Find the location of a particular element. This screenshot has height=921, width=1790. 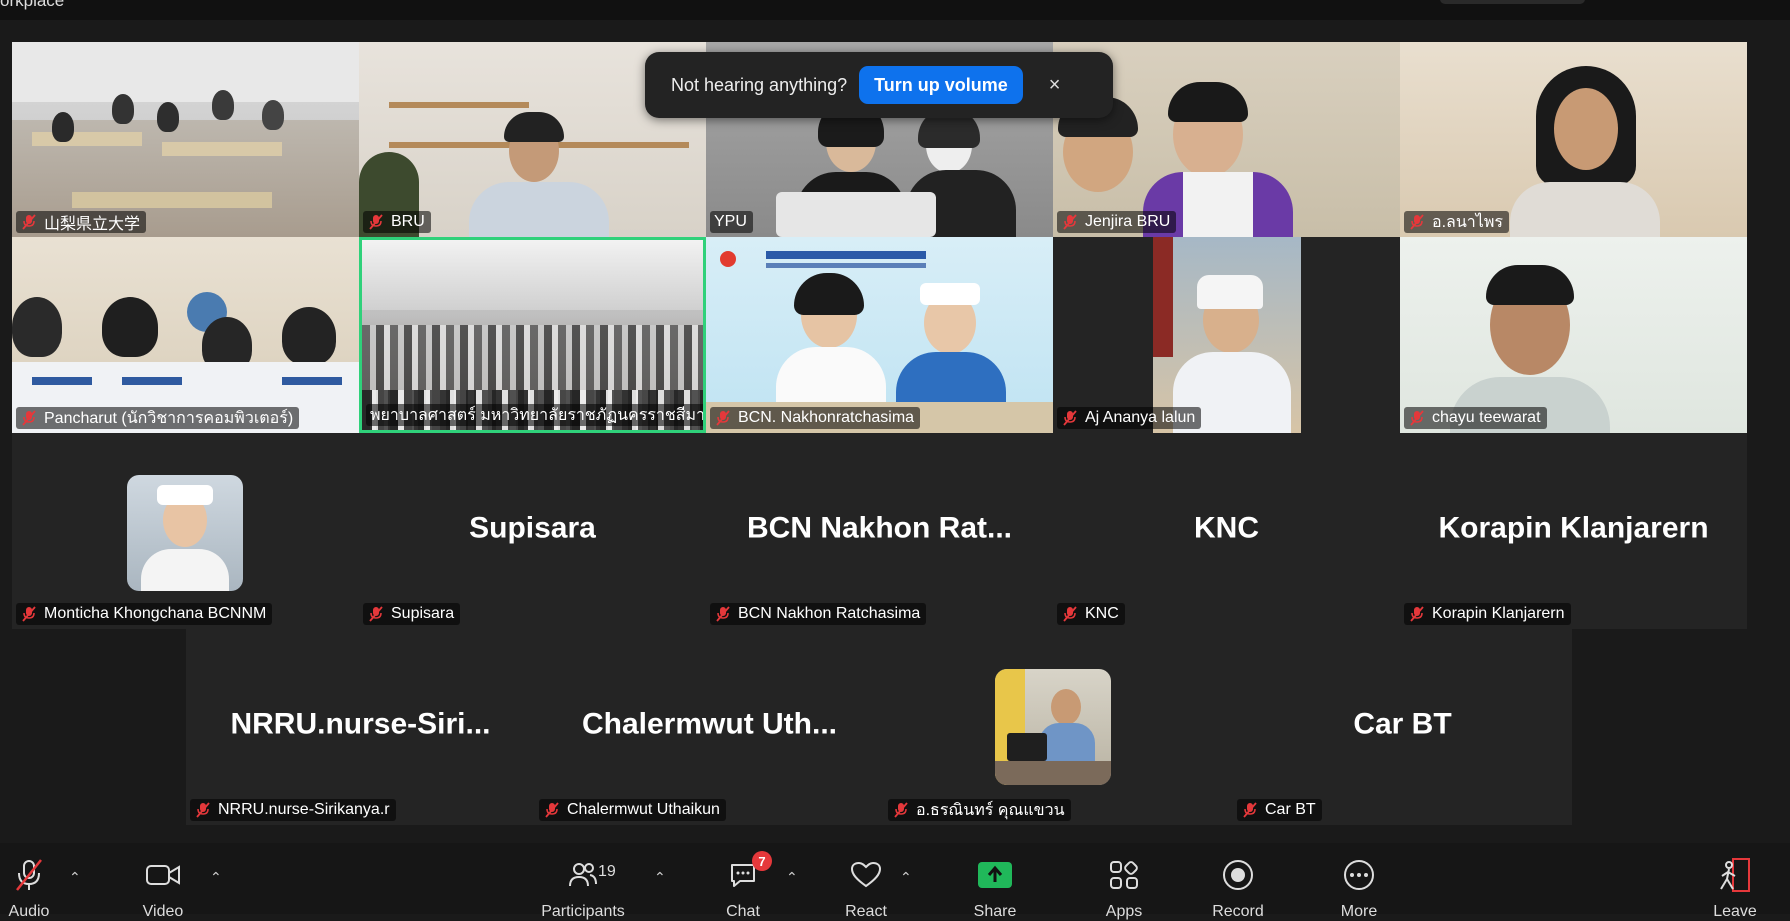

participant-tile: อ.ลนาไพร is located at coordinates (1573, 139).